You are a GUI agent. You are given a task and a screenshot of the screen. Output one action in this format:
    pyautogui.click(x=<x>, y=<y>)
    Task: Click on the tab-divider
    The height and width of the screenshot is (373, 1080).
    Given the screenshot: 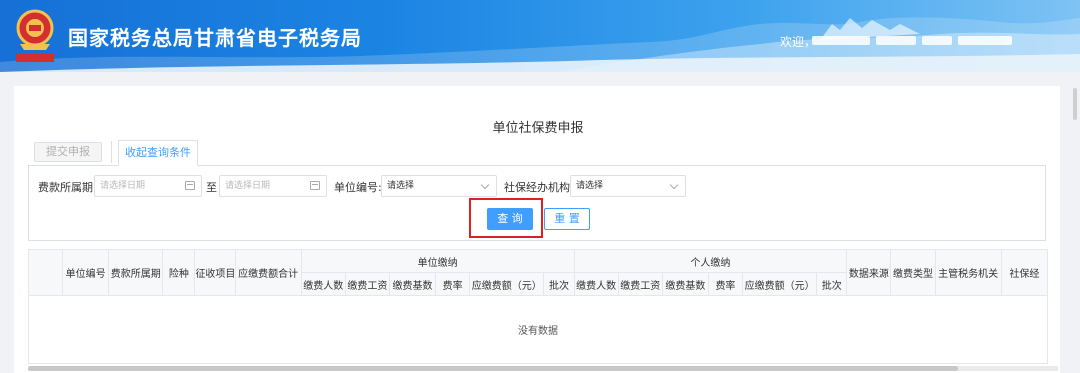 What is the action you would take?
    pyautogui.click(x=111, y=152)
    